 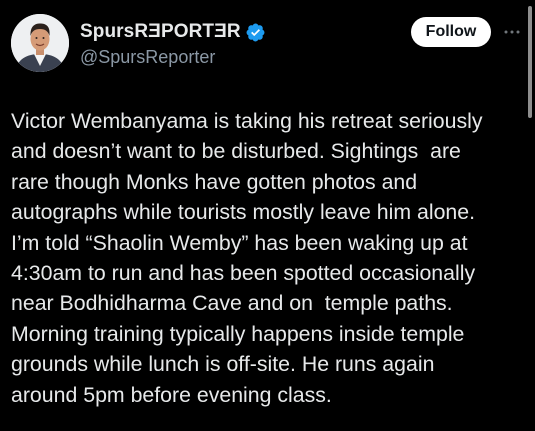 I want to click on author-block: SpursRƎPORTƎR @SpursReporter, so click(x=173, y=43).